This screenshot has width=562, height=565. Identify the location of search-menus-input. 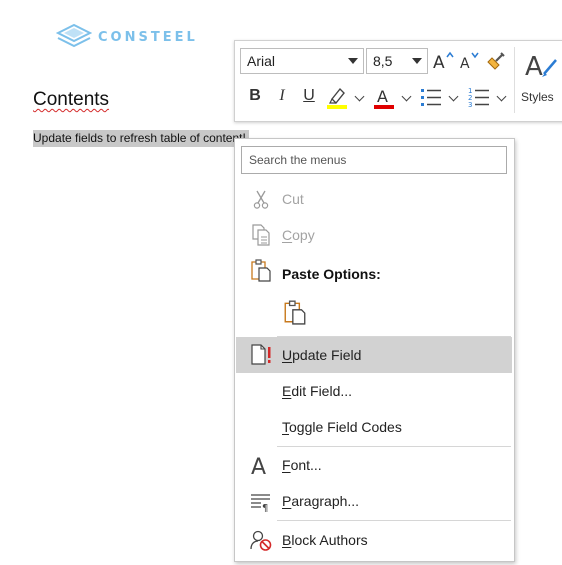
(374, 160).